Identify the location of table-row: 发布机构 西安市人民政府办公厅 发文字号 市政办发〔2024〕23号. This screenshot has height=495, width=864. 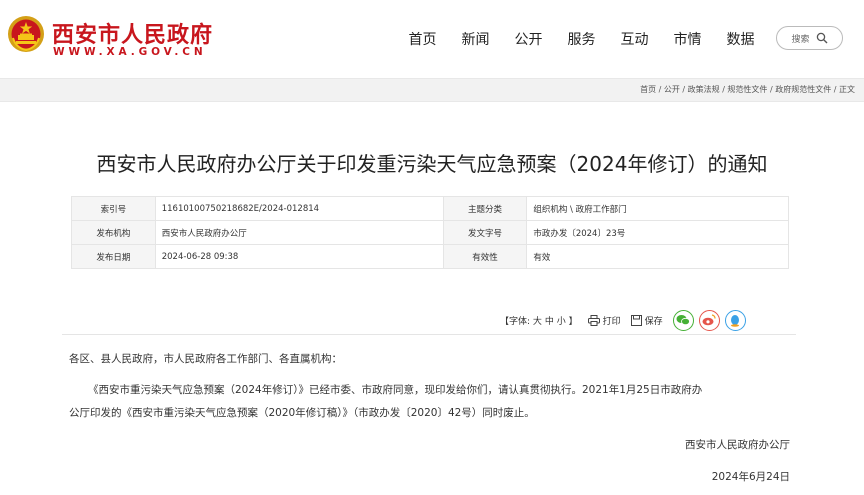
(430, 232).